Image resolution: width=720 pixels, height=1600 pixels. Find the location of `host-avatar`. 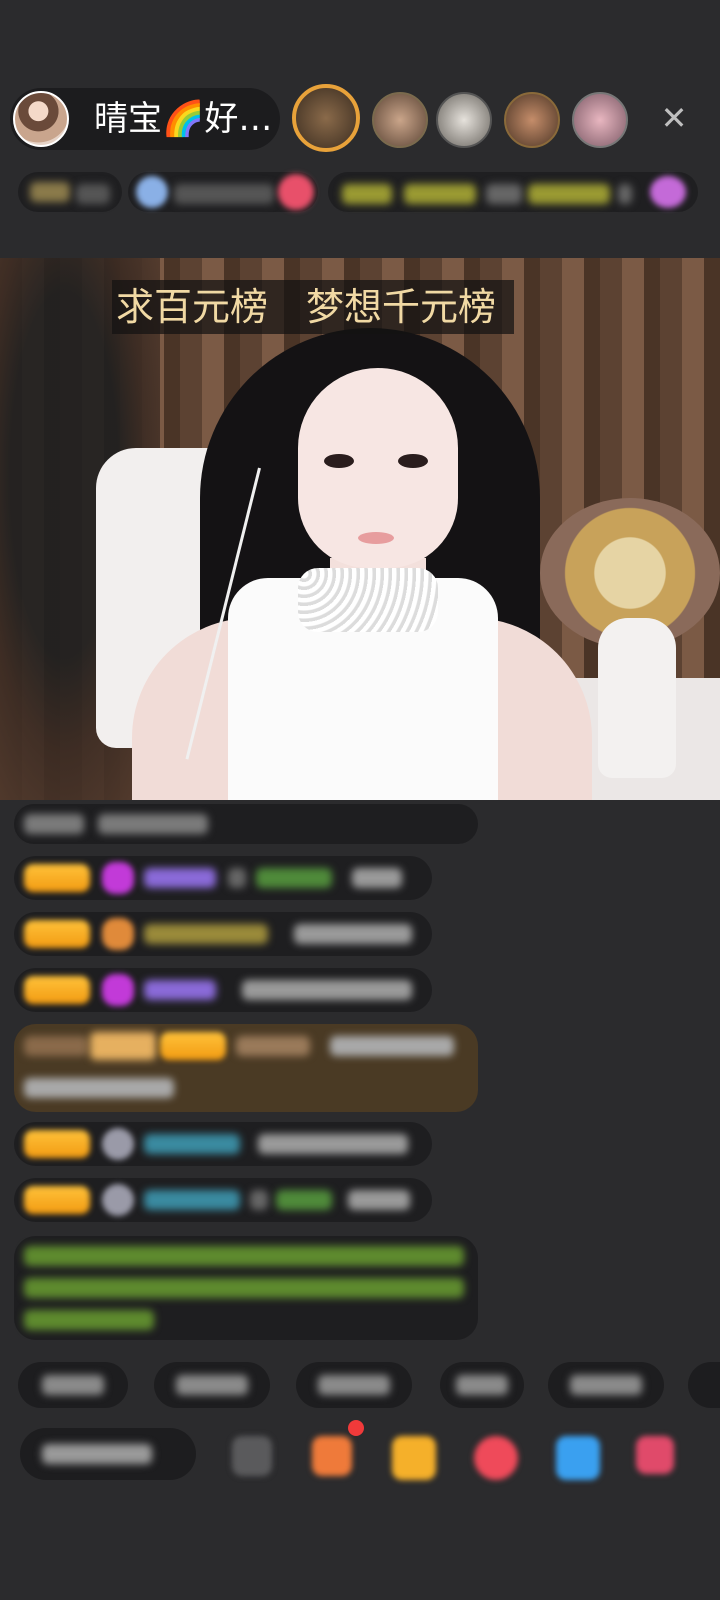

host-avatar is located at coordinates (41, 119).